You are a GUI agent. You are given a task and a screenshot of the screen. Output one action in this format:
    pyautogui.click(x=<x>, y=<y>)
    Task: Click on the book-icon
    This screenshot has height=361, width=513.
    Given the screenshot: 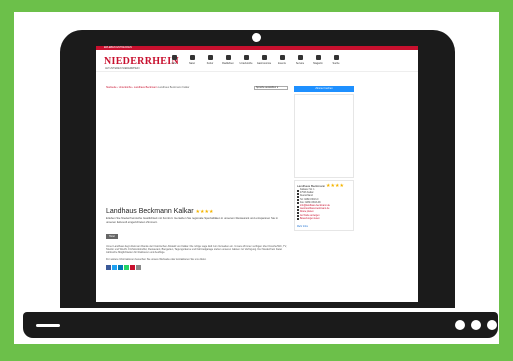 What is the action you would take?
    pyautogui.click(x=318, y=57)
    